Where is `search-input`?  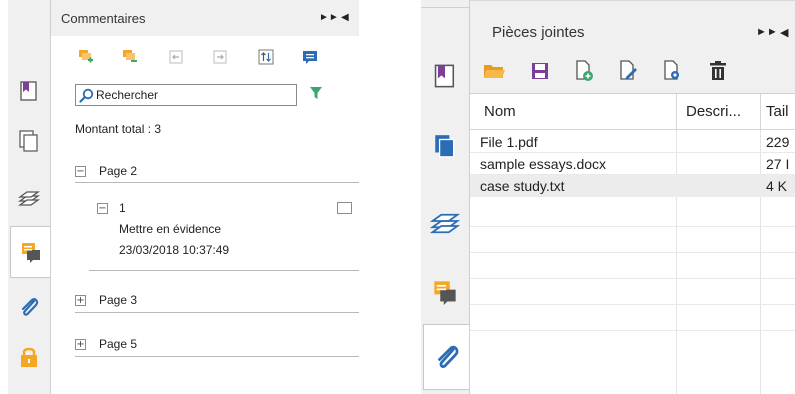 search-input is located at coordinates (194, 95).